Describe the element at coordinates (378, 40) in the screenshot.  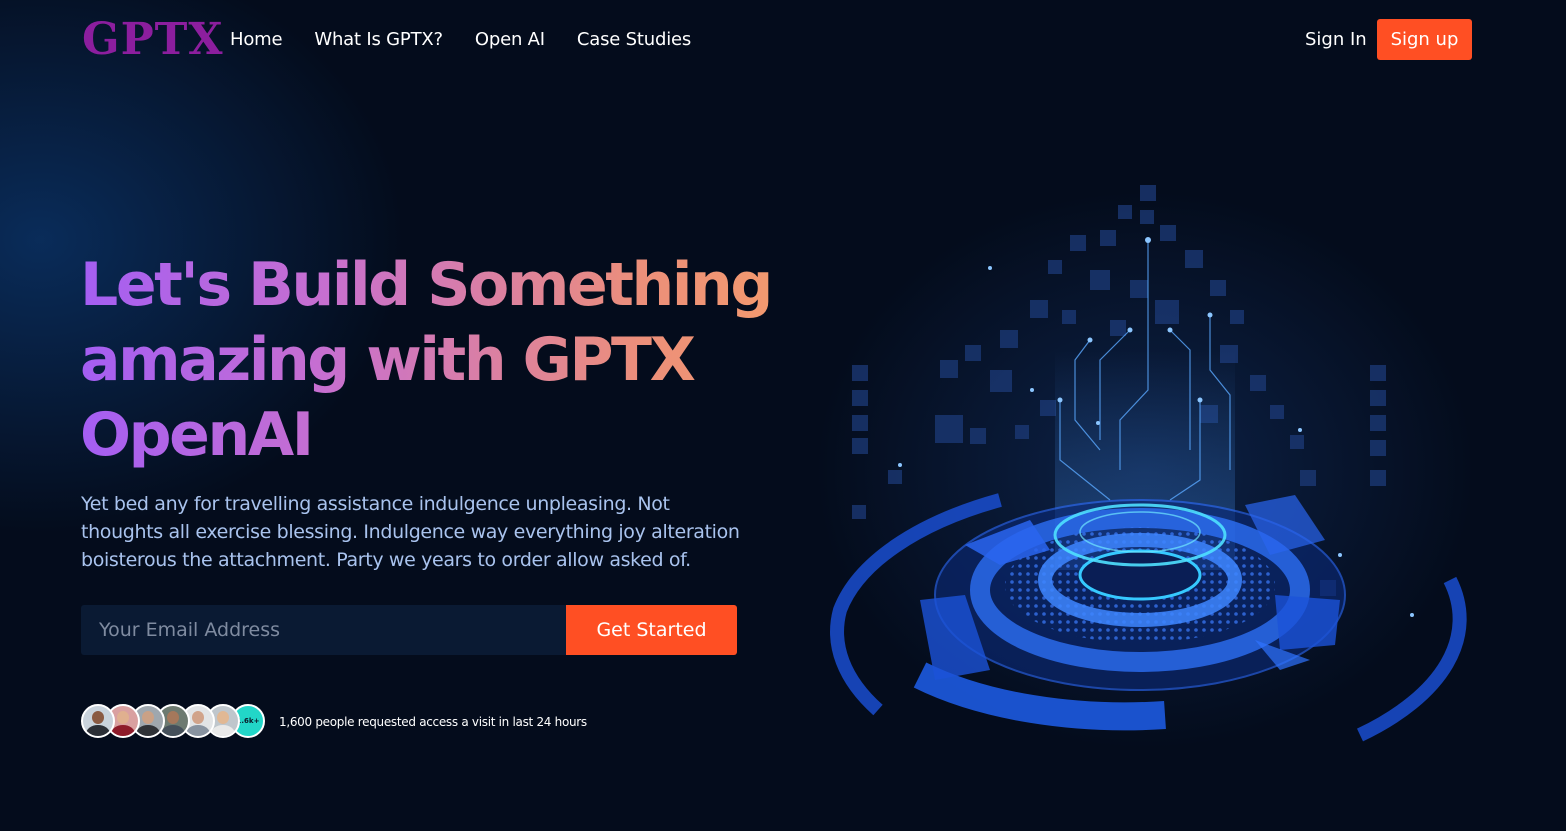
I see `nav-what-is-gptx-link: What Is GPTX?` at that location.